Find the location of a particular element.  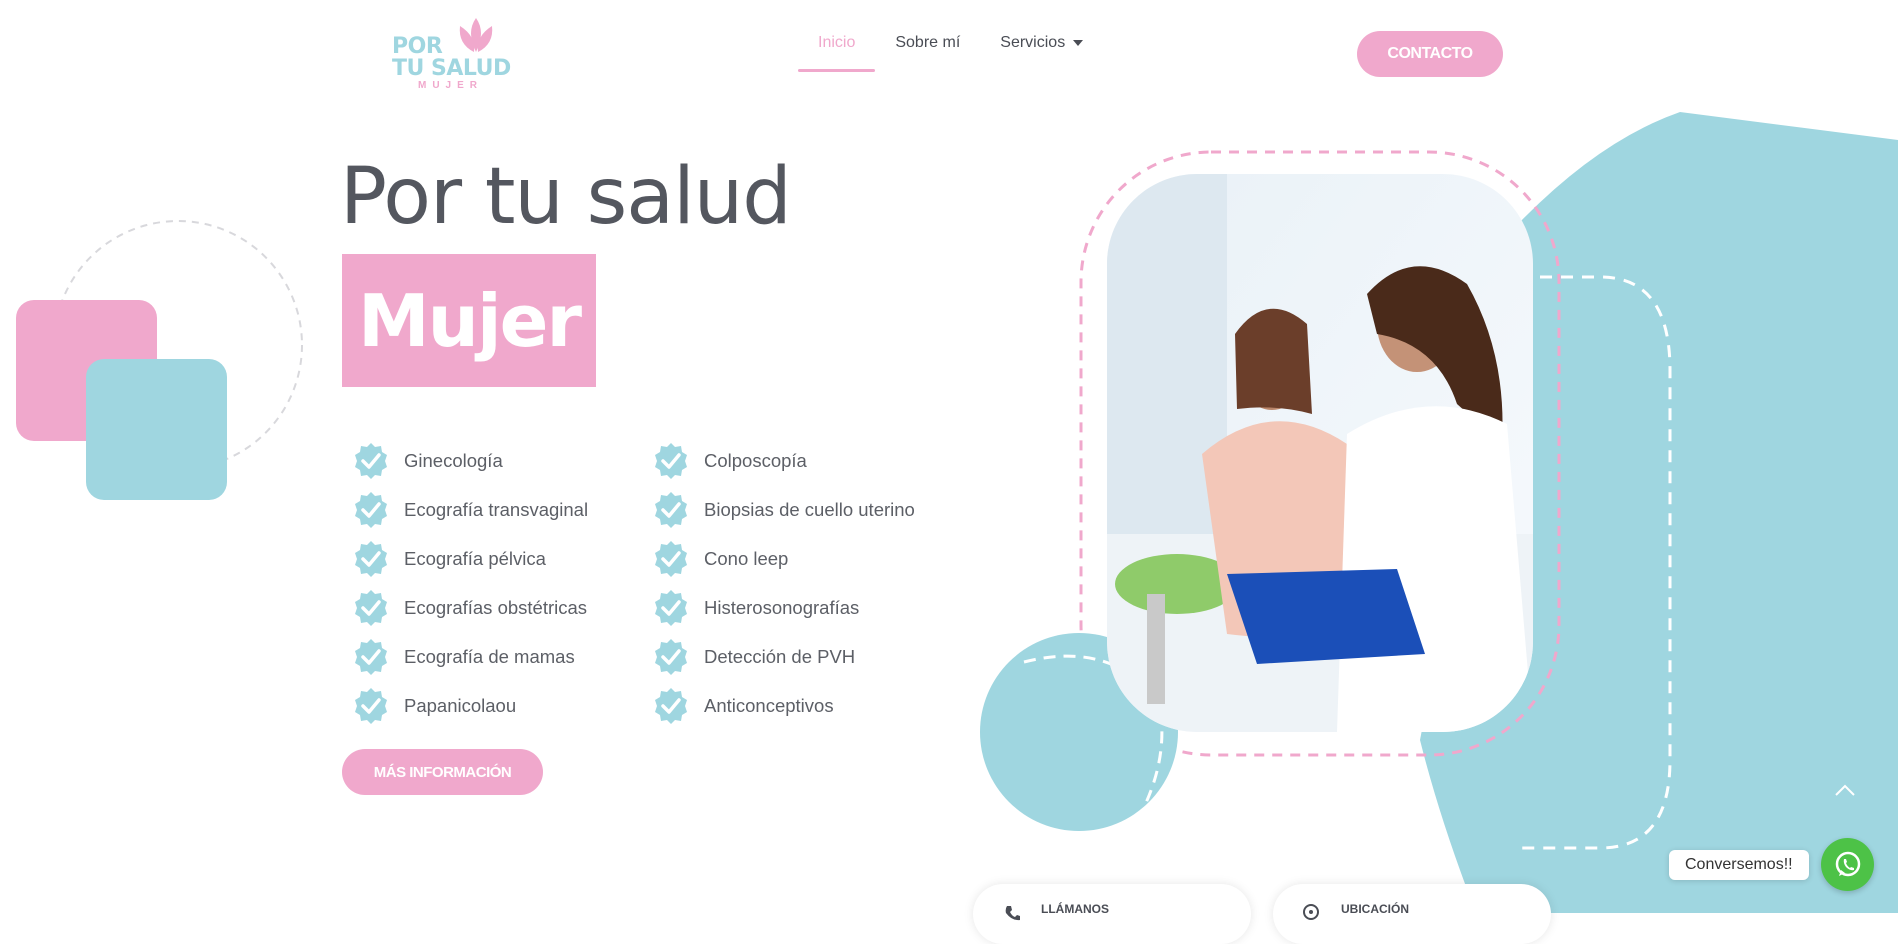

blue-square is located at coordinates (156, 429).